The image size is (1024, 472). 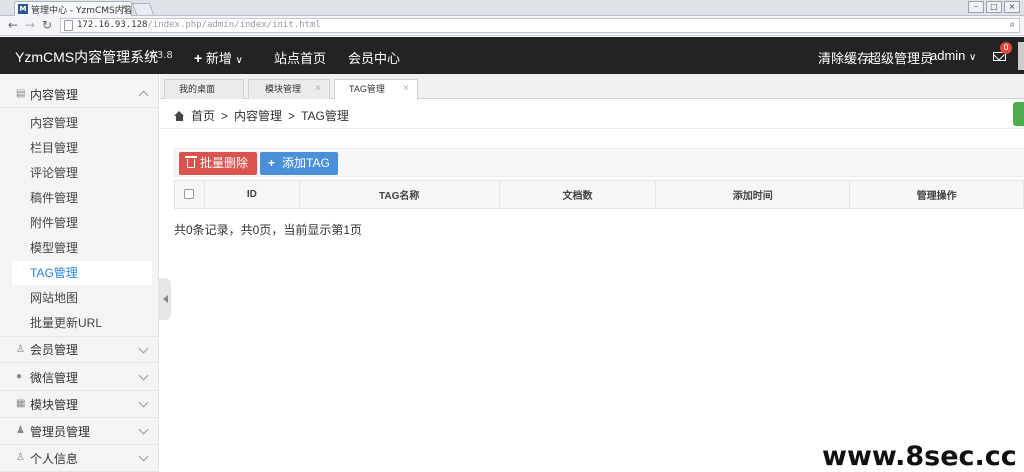 I want to click on clear-cache-link: 清除缓存, so click(x=844, y=57).